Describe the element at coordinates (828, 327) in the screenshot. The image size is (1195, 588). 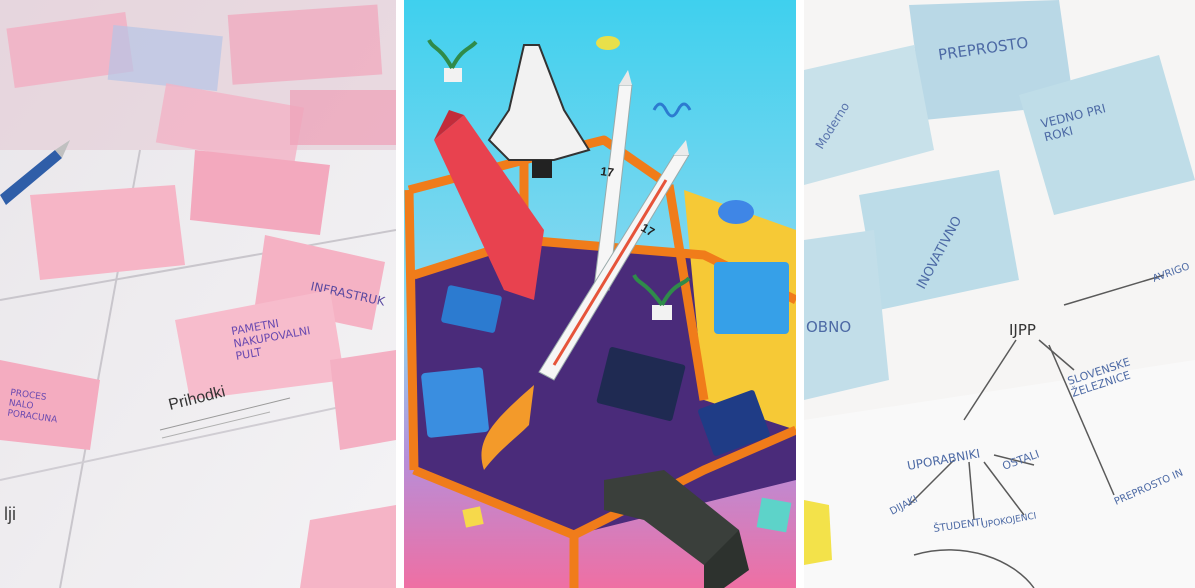
I see `note-text: OBNO` at that location.